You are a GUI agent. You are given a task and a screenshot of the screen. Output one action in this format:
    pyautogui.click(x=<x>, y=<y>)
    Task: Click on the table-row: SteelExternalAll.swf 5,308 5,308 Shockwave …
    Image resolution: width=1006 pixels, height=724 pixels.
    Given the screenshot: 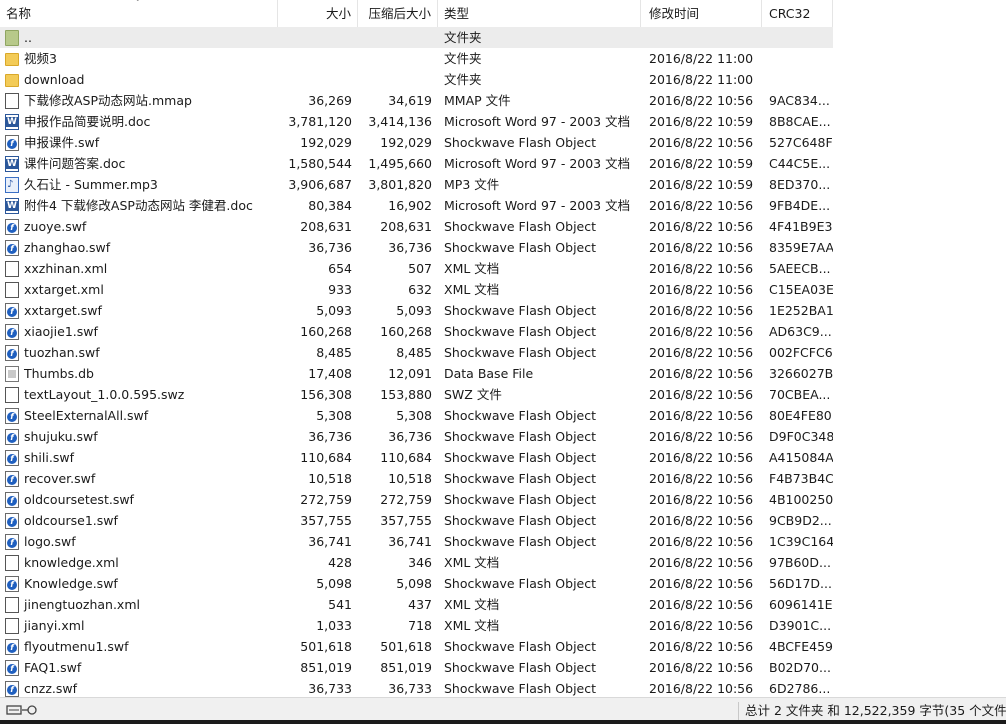 What is the action you would take?
    pyautogui.click(x=416, y=415)
    